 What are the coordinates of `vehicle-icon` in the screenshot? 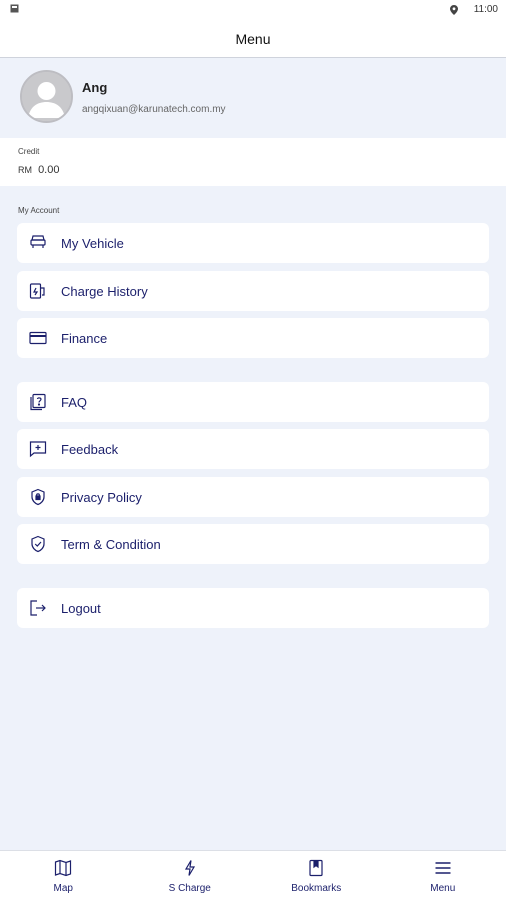 It's located at (38, 243).